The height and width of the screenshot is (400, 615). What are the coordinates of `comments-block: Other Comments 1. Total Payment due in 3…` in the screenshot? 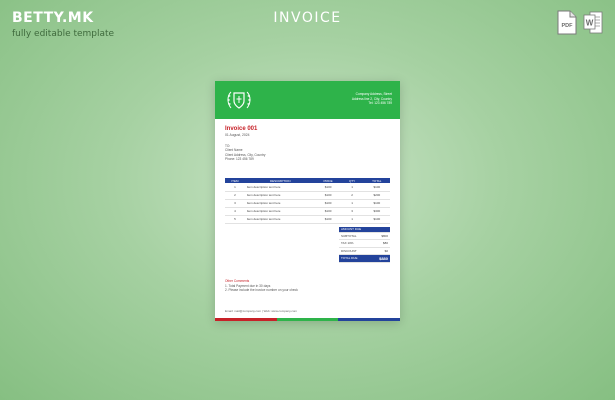 It's located at (261, 286).